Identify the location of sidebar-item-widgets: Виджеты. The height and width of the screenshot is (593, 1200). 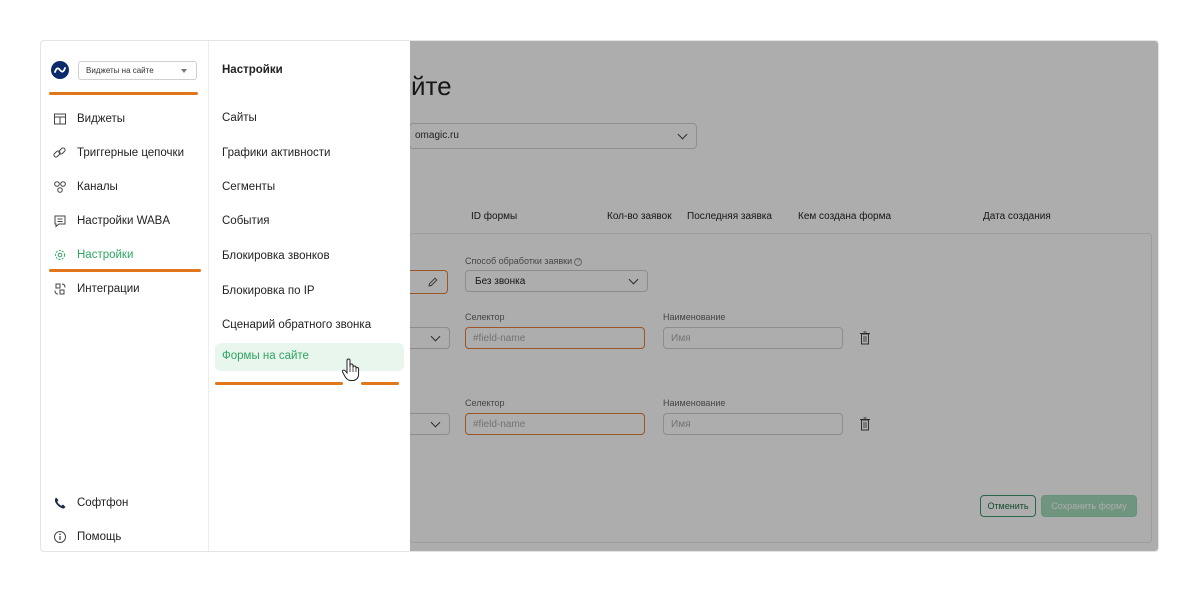
(125, 120).